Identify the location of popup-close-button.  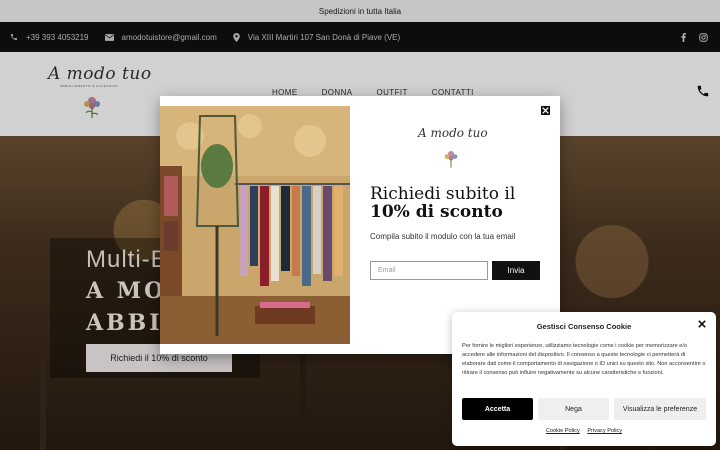
(545, 110).